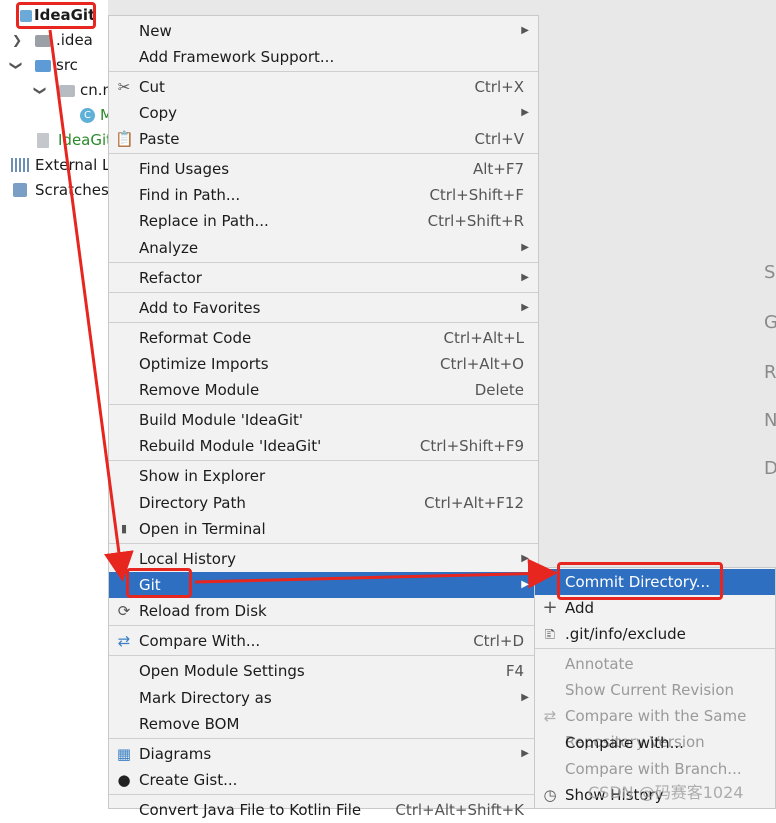 This screenshot has width=776, height=823. Describe the element at coordinates (159, 139) in the screenshot. I see `menu-item-label: Paste` at that location.